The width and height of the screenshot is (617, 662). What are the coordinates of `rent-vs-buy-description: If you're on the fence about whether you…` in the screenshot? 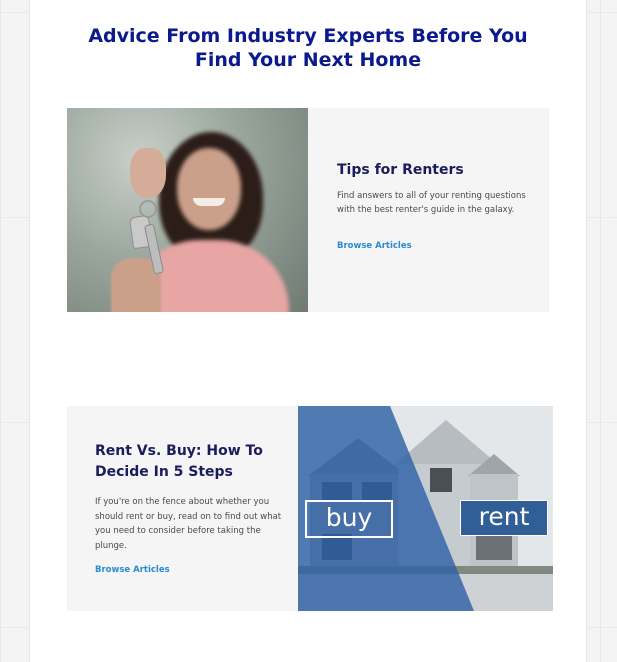 It's located at (188, 524).